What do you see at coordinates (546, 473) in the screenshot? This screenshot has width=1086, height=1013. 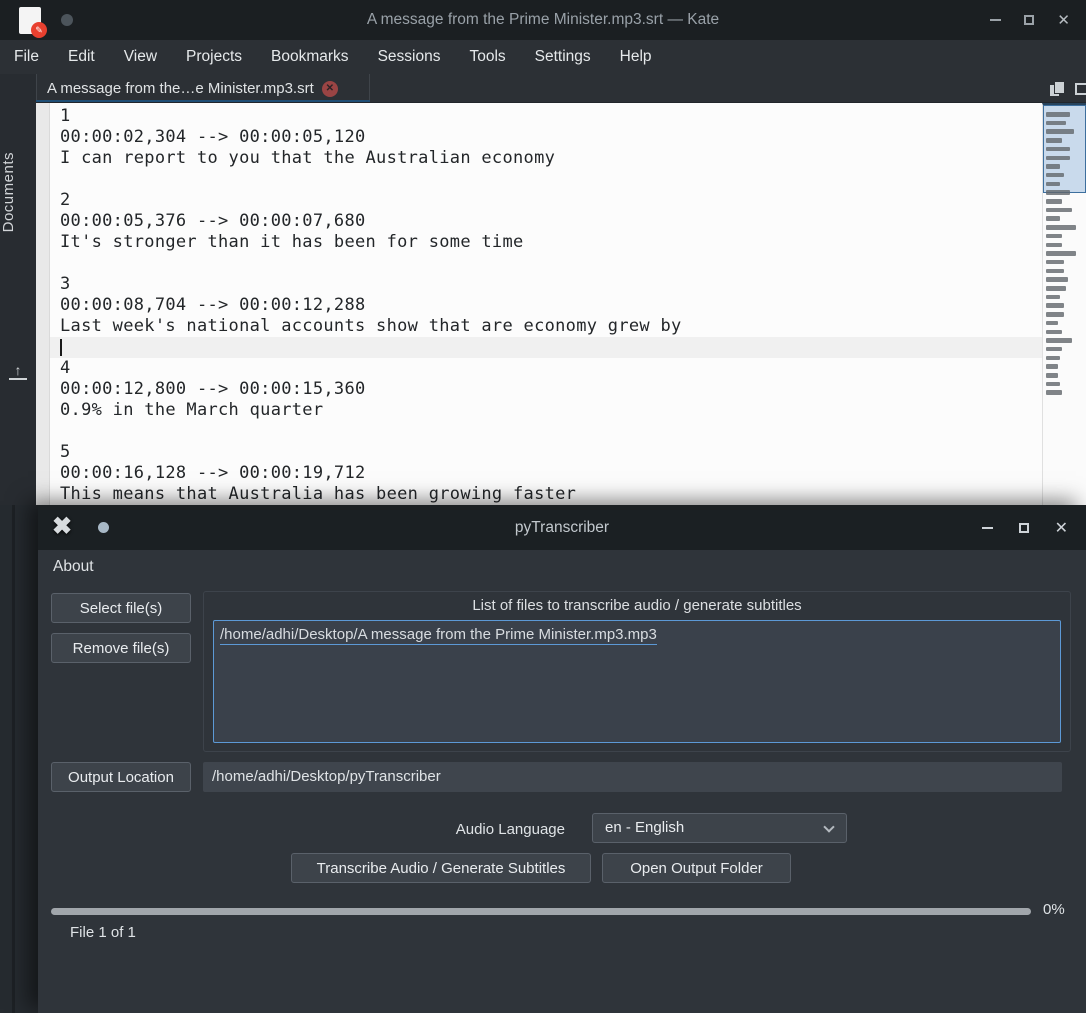 I see `editor-line: 00:00:16,128 --> 00:00:19,712` at bounding box center [546, 473].